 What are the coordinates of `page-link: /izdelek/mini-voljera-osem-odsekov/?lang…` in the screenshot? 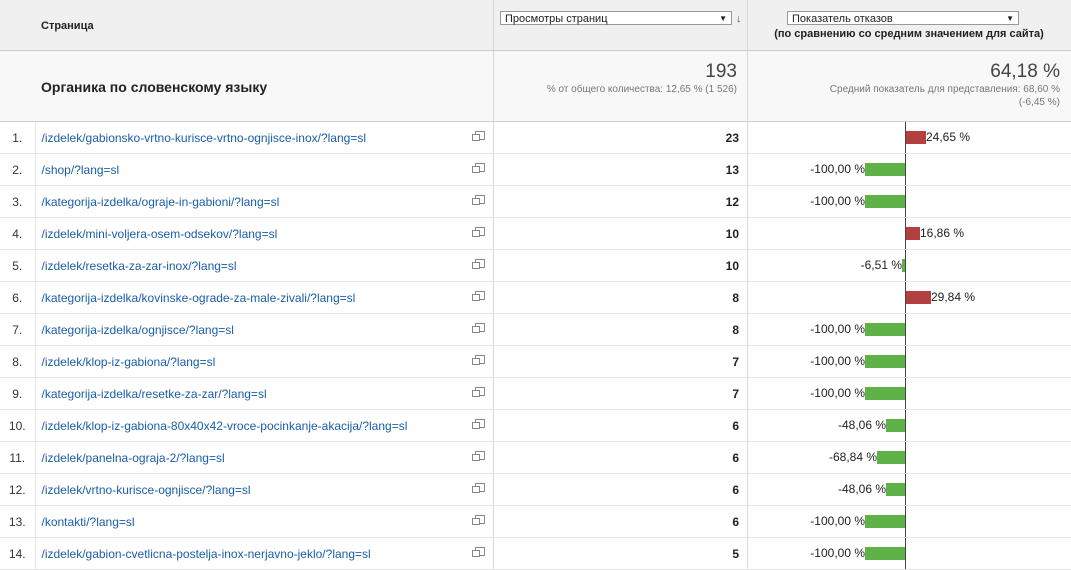 It's located at (157, 234).